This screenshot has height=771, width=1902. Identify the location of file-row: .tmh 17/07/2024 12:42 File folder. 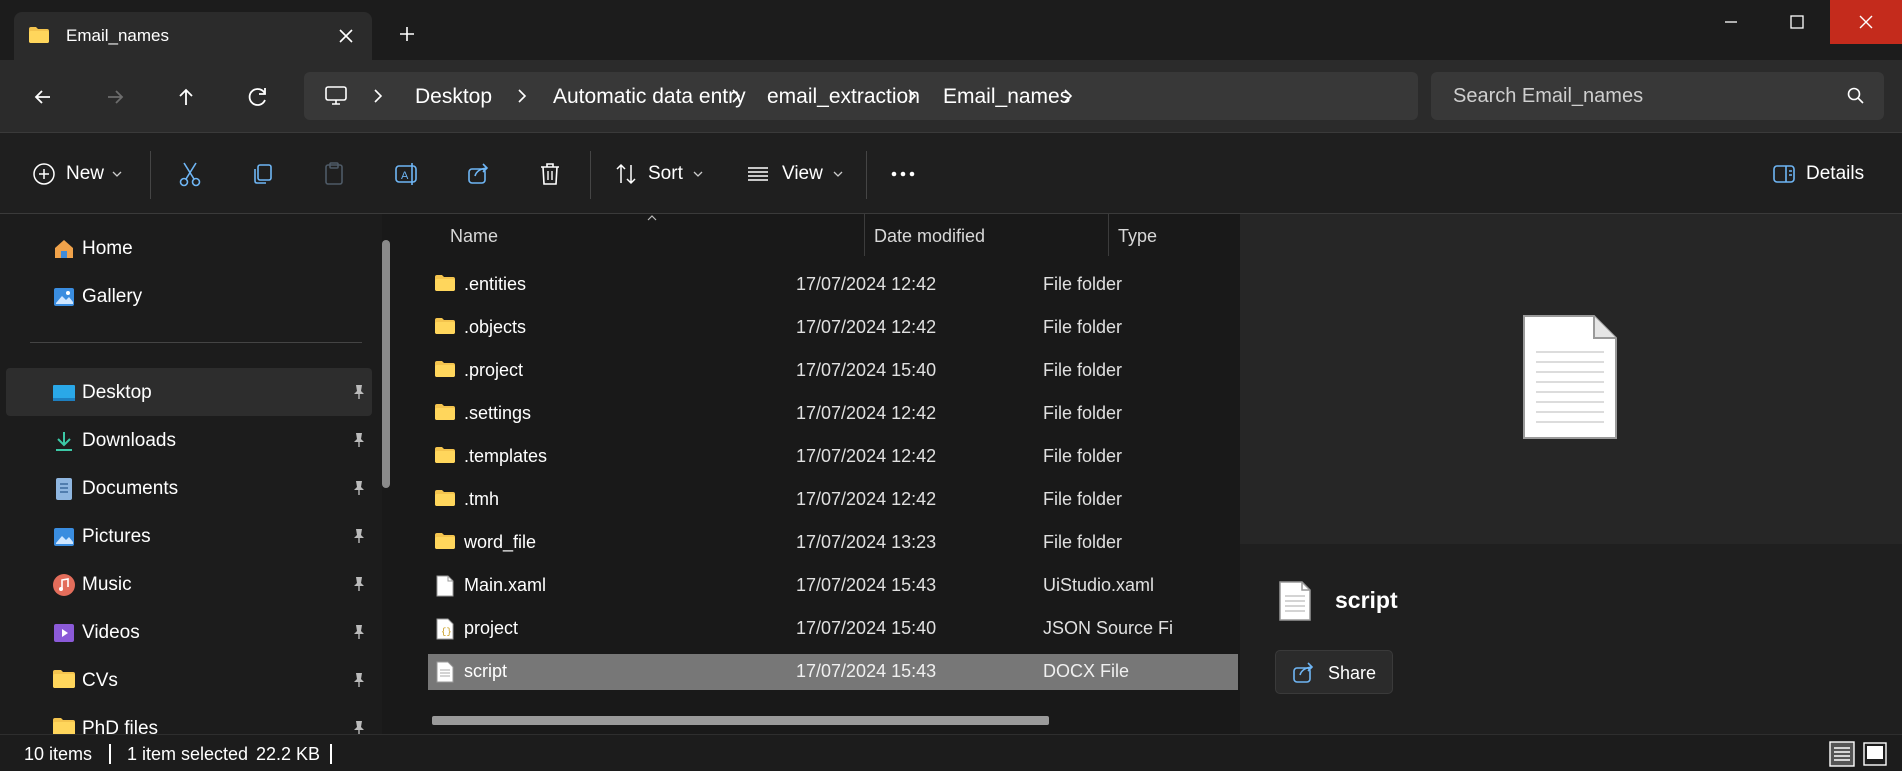
(833, 500).